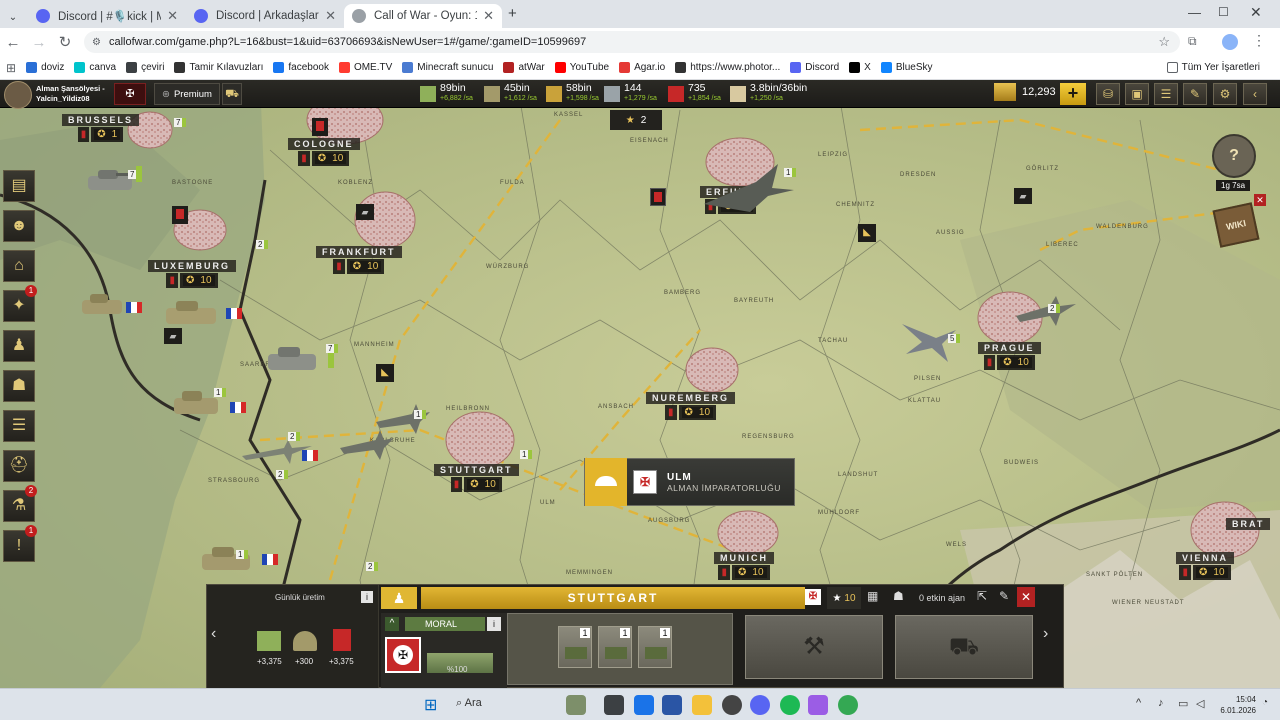 This screenshot has height=720, width=1280. I want to click on spotify-icon, so click(790, 705).